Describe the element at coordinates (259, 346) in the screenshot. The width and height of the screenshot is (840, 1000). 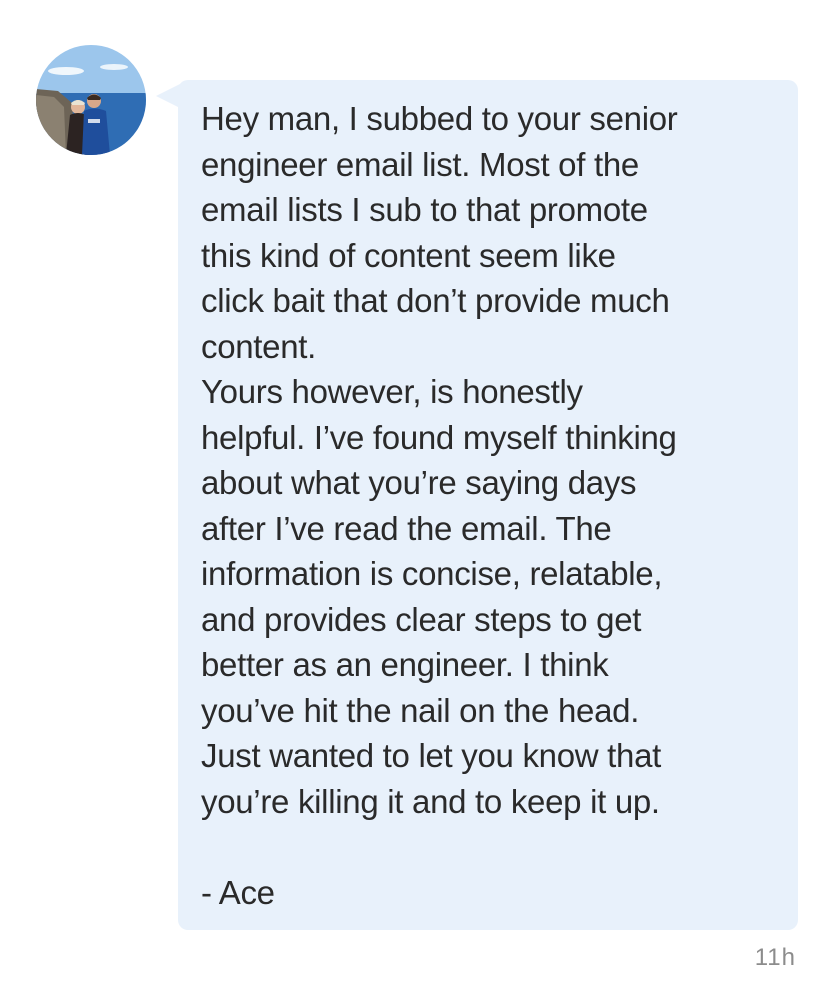
I see `message-line: content.` at that location.